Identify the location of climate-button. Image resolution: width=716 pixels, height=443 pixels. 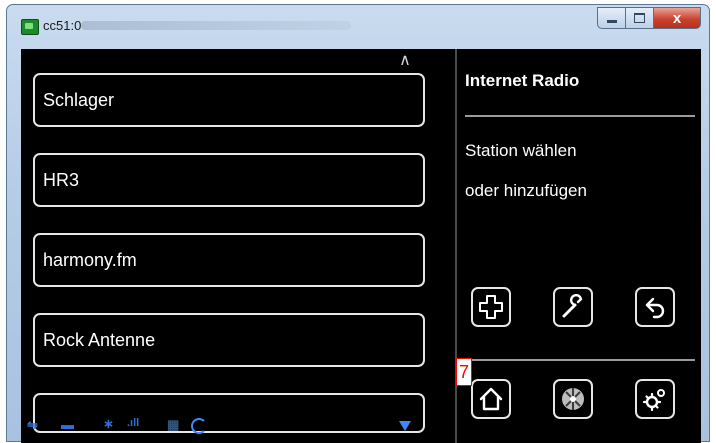
(573, 399).